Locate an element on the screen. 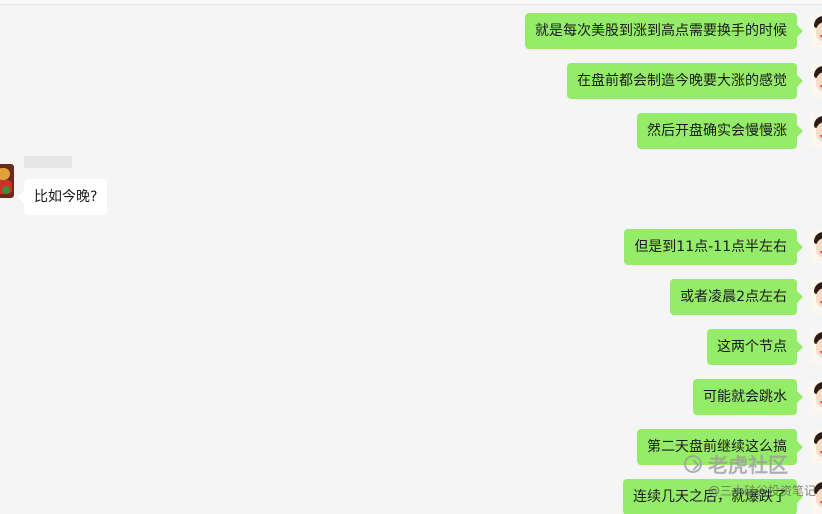 The image size is (822, 514). outgoing-message: 在盘前都会制造今晚要大涨的感觉 is located at coordinates (685, 81).